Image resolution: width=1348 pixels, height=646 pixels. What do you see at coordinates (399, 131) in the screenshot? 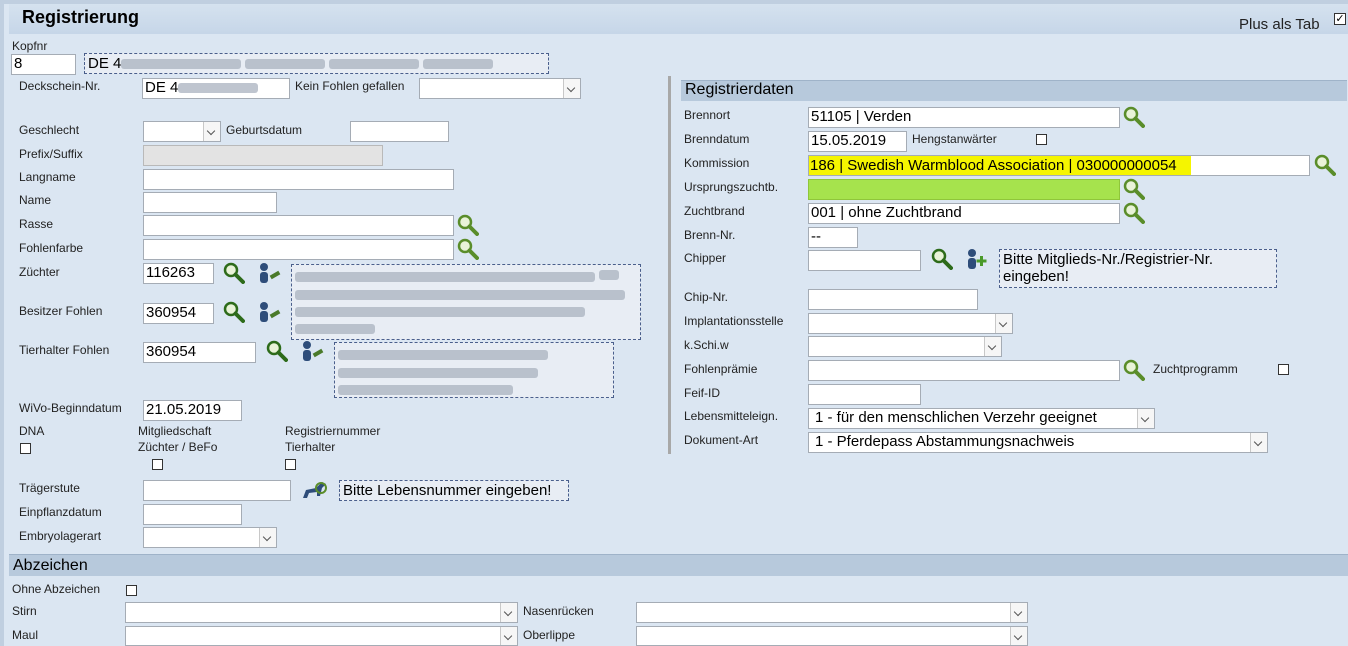
I see `geburtsdatum-input` at bounding box center [399, 131].